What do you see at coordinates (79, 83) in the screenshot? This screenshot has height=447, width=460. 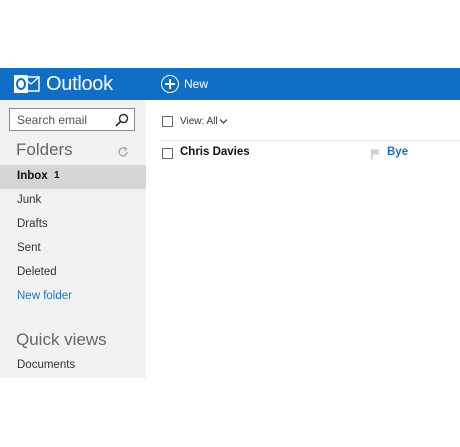 I see `app-name: Outlook` at bounding box center [79, 83].